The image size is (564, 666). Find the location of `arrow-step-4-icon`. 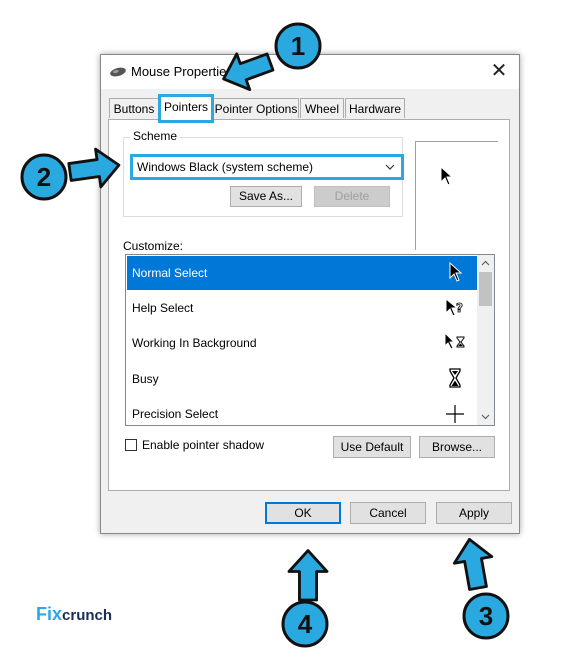

arrow-step-4-icon is located at coordinates (308, 575).